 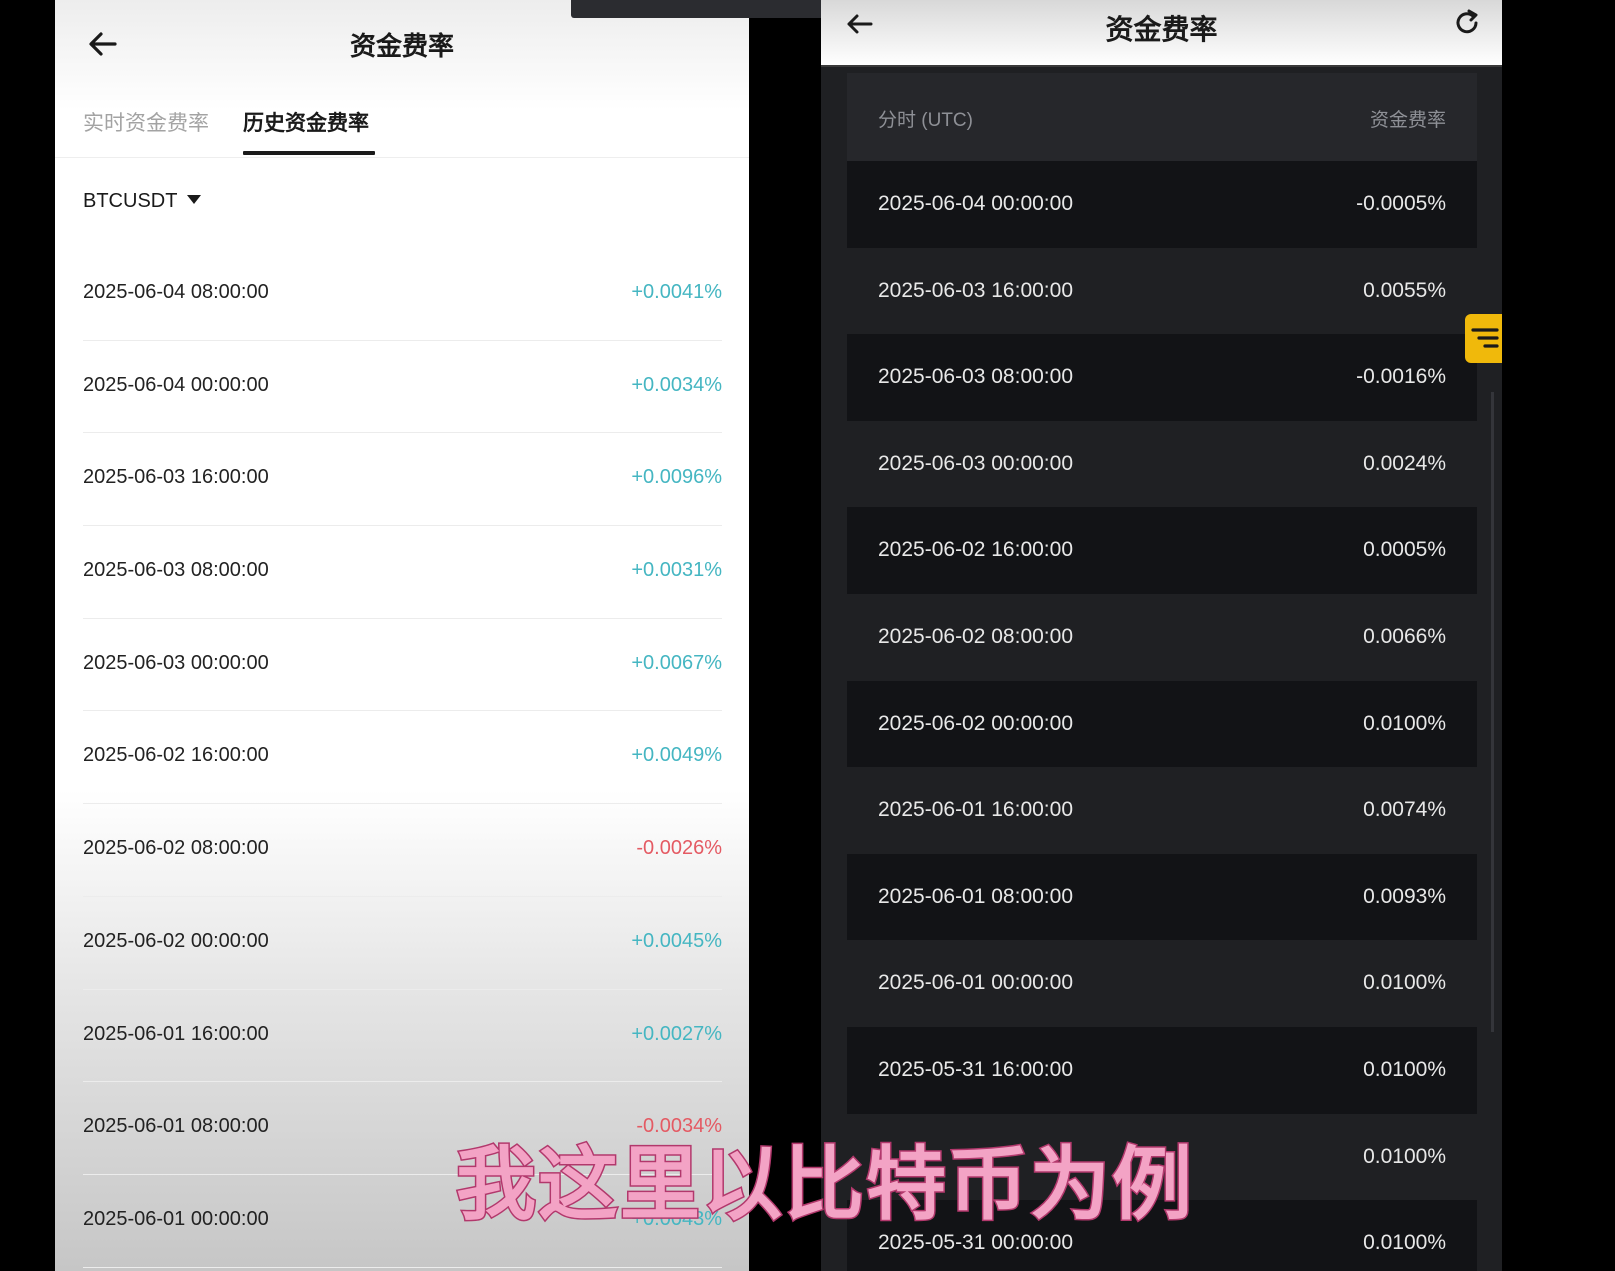 What do you see at coordinates (1404, 636) in the screenshot?
I see `funding-rate-value: 0.0066%` at bounding box center [1404, 636].